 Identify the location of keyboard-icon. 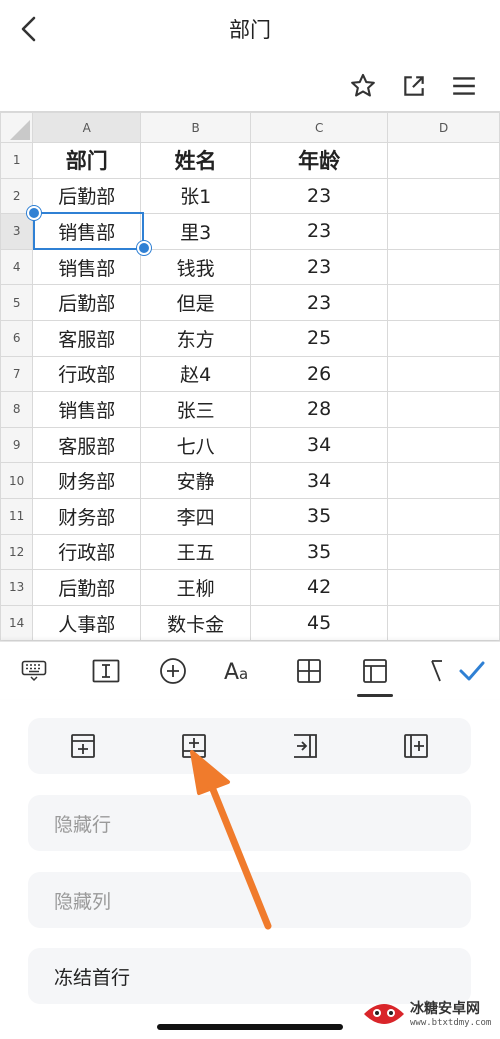
(34, 671).